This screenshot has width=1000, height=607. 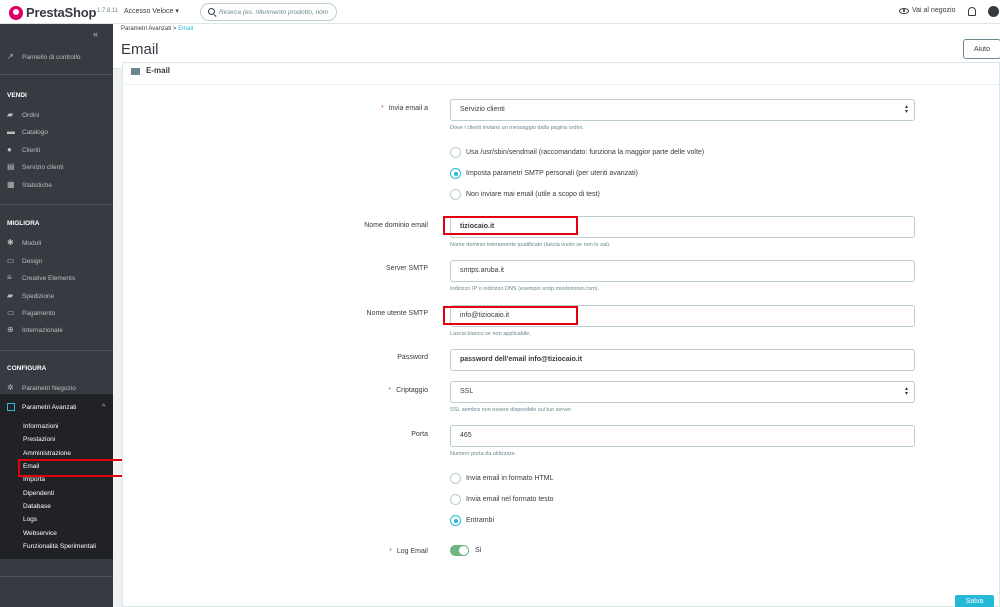 I want to click on sub-item-employees: Dipendenti, so click(x=38, y=493).